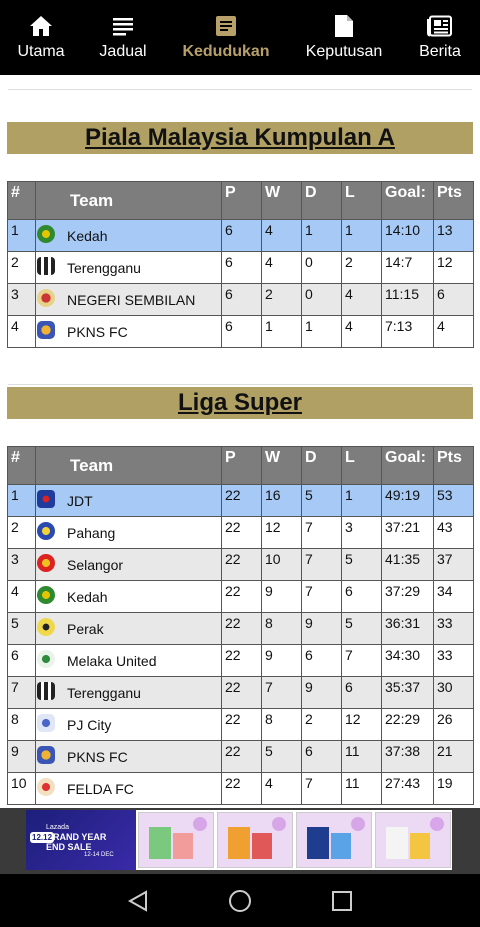  I want to click on table-row: 4 Kedah 22 9 7 6 37:29 34, so click(240, 596).